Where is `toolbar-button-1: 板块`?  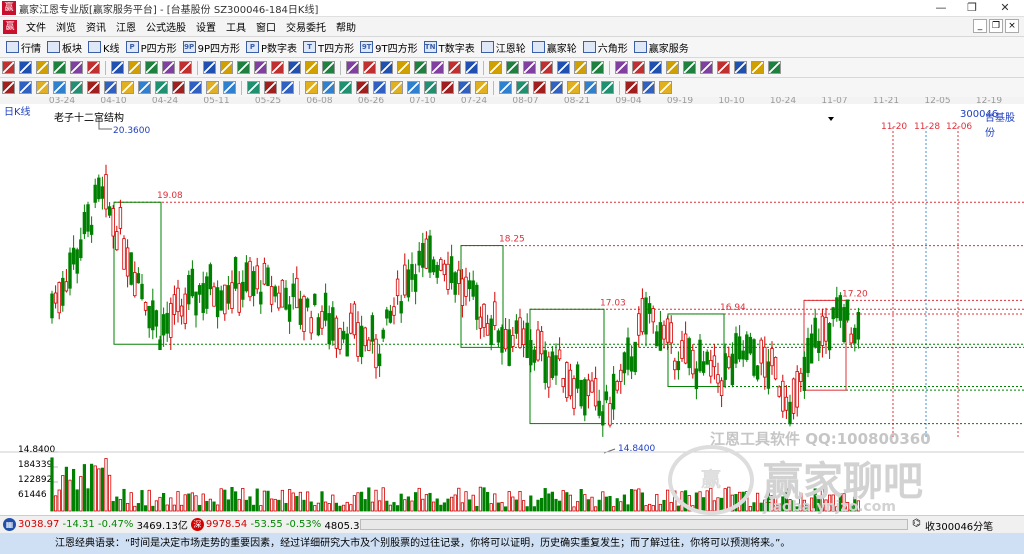
toolbar-button-1: 板块 is located at coordinates (64, 47).